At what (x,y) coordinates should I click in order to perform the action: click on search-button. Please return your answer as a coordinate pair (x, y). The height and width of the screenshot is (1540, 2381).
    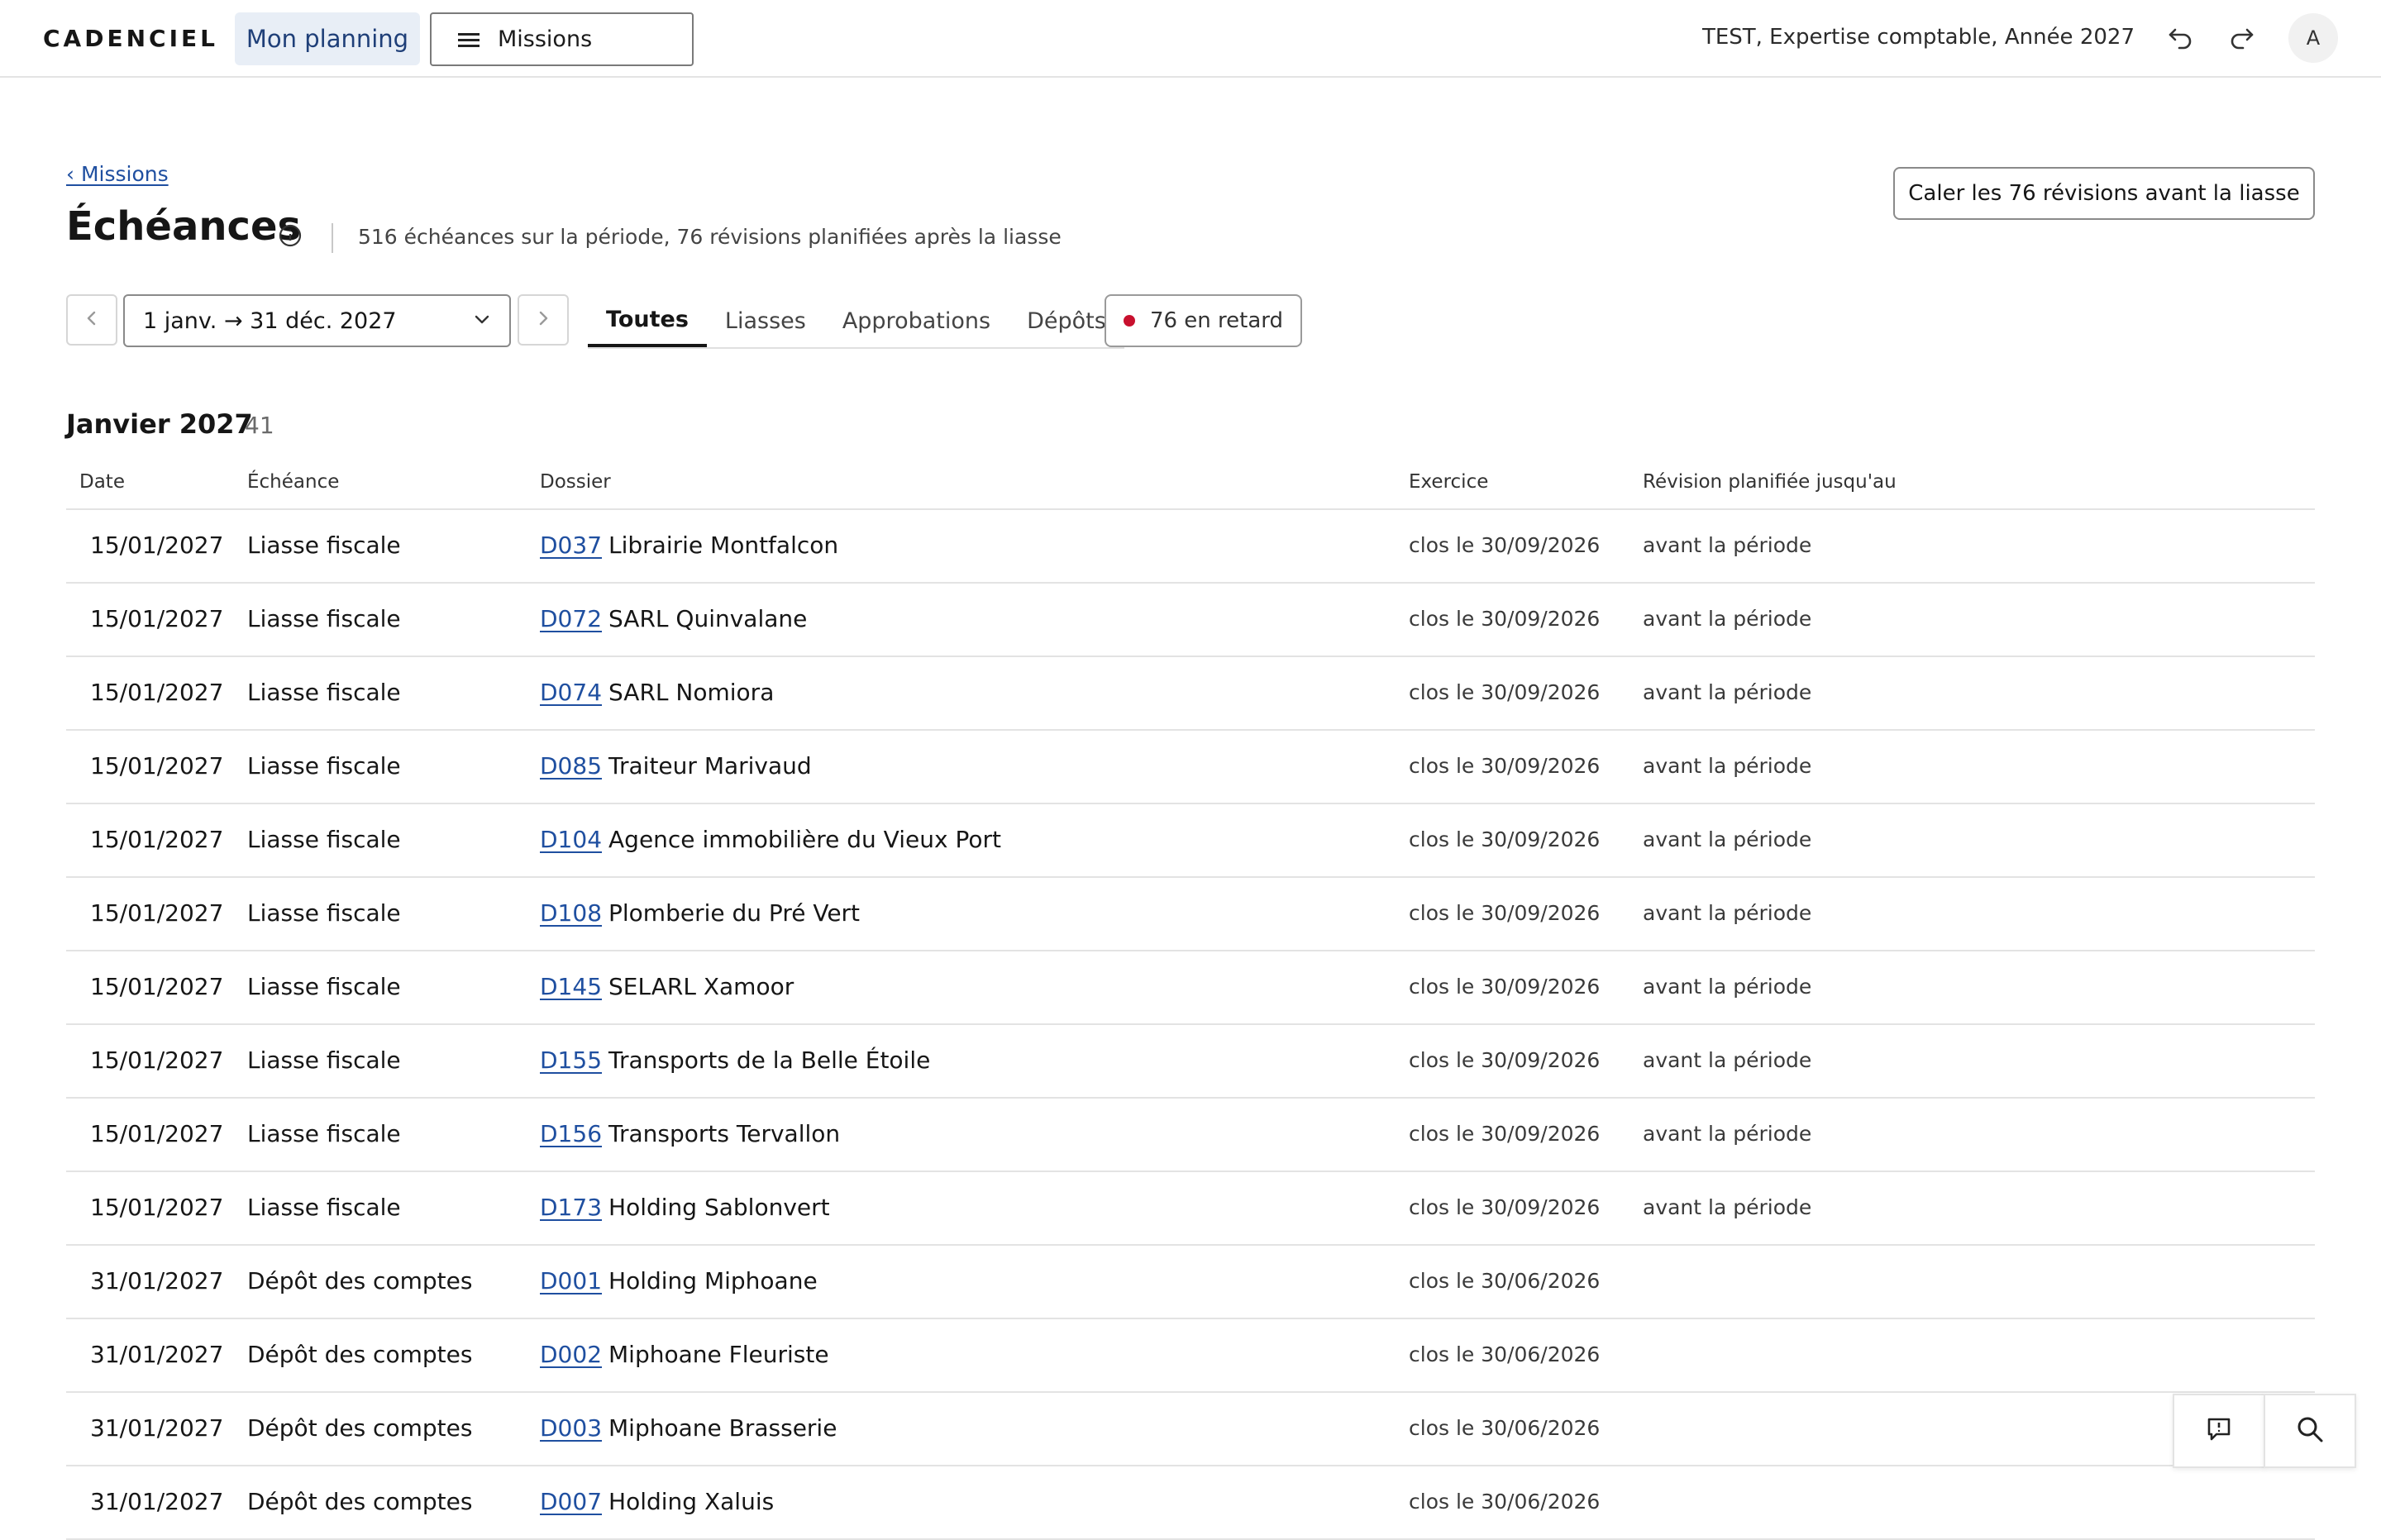
    Looking at the image, I should click on (2310, 1431).